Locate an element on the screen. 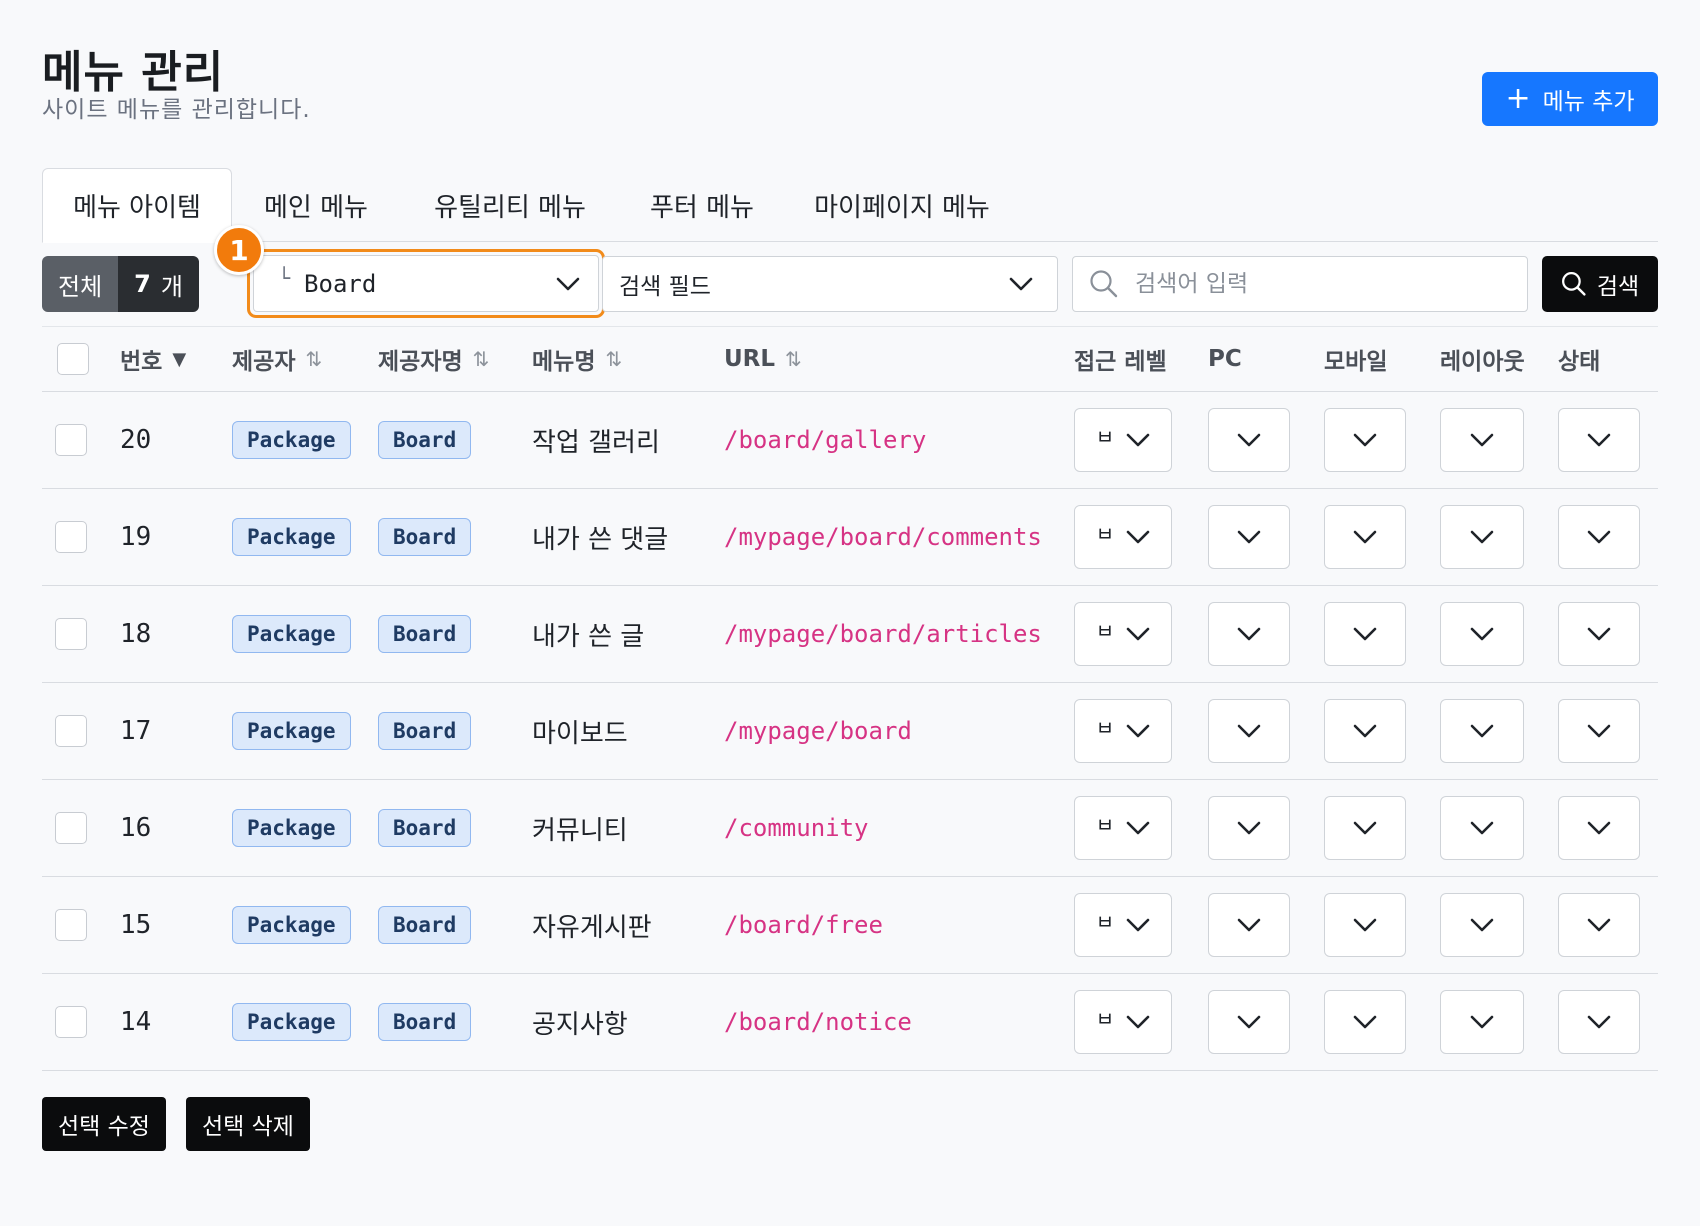 The width and height of the screenshot is (1700, 1226). column-header-layout: 레이아웃 is located at coordinates (1482, 362).